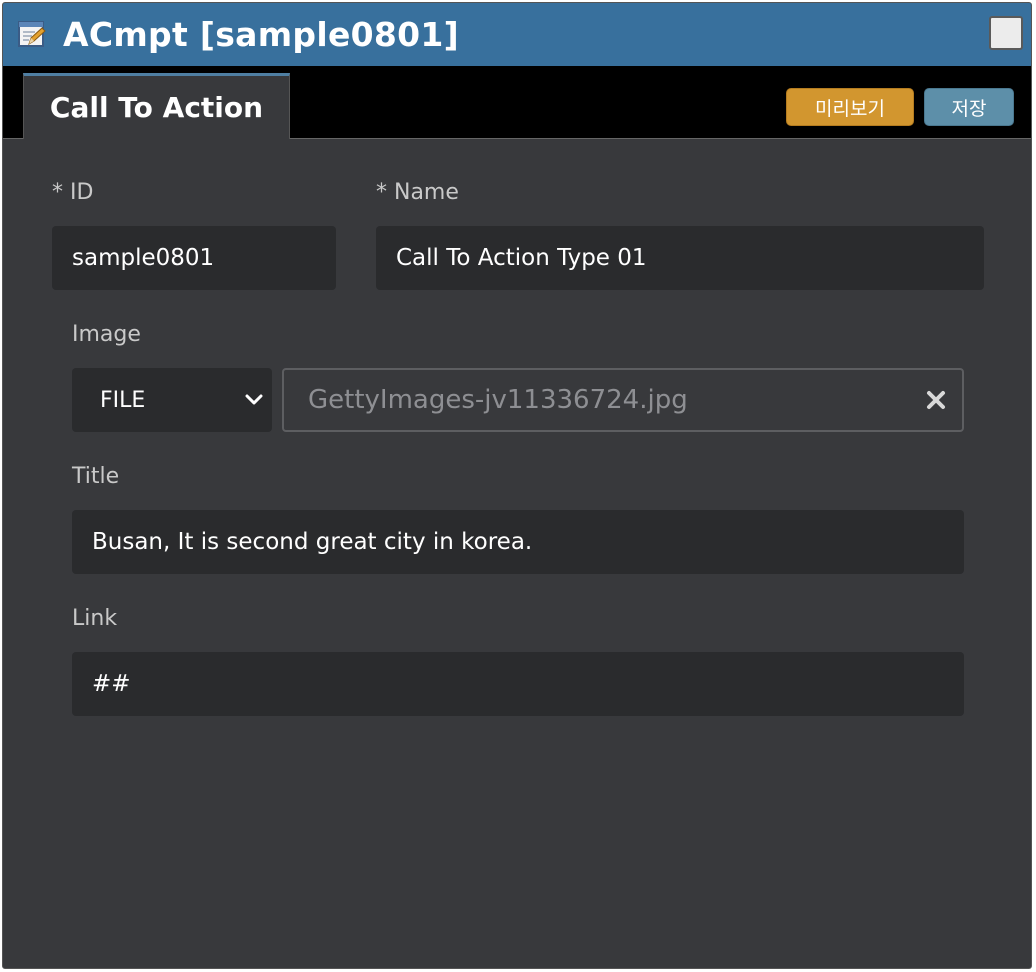 This screenshot has height=972, width=1036. I want to click on link-label: Link, so click(95, 618).